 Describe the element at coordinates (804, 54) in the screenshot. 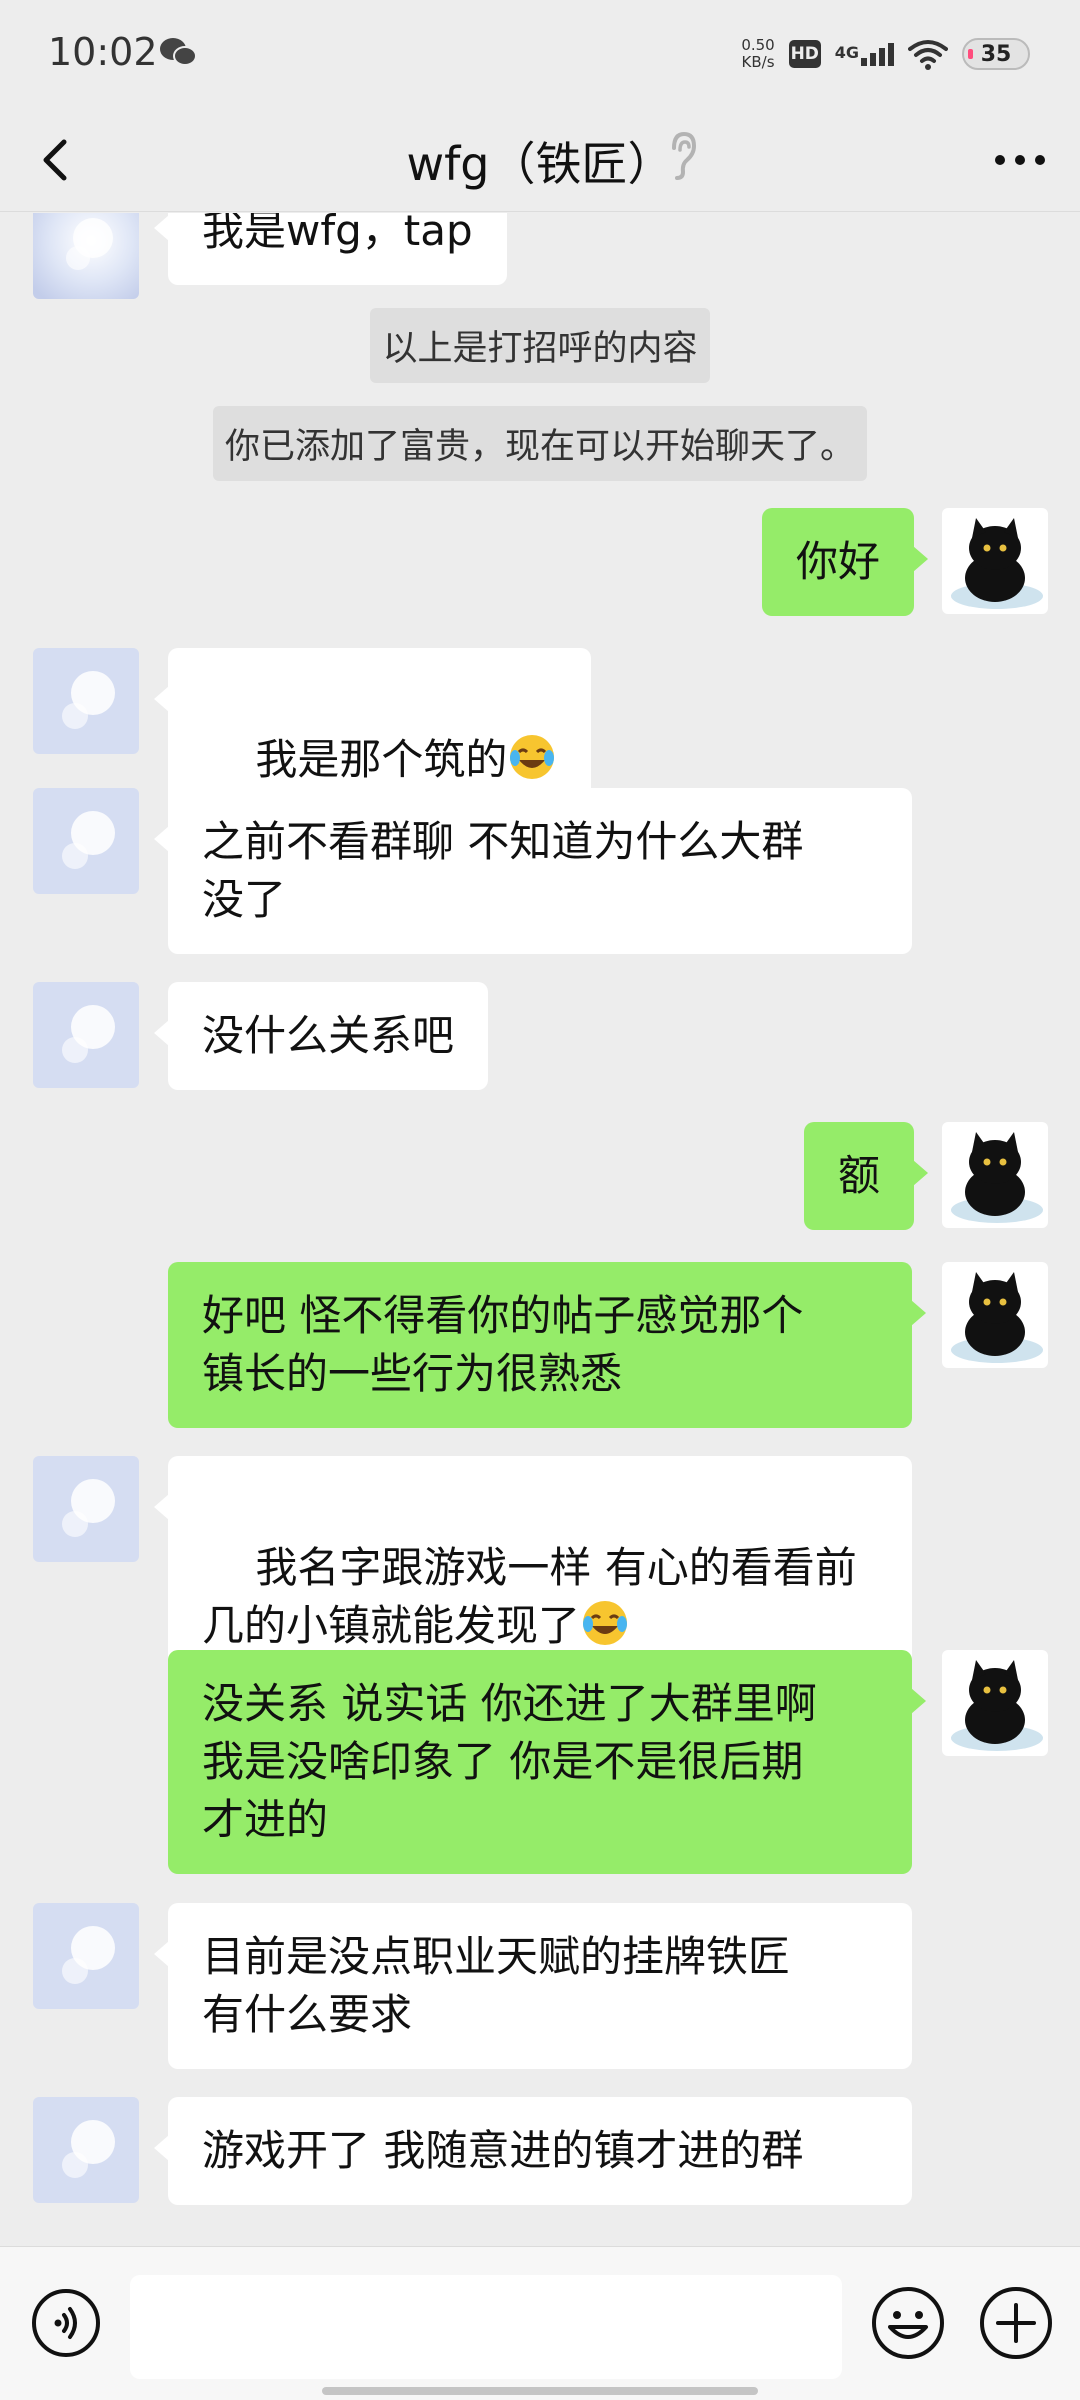

I see `hd-icon: HD` at that location.